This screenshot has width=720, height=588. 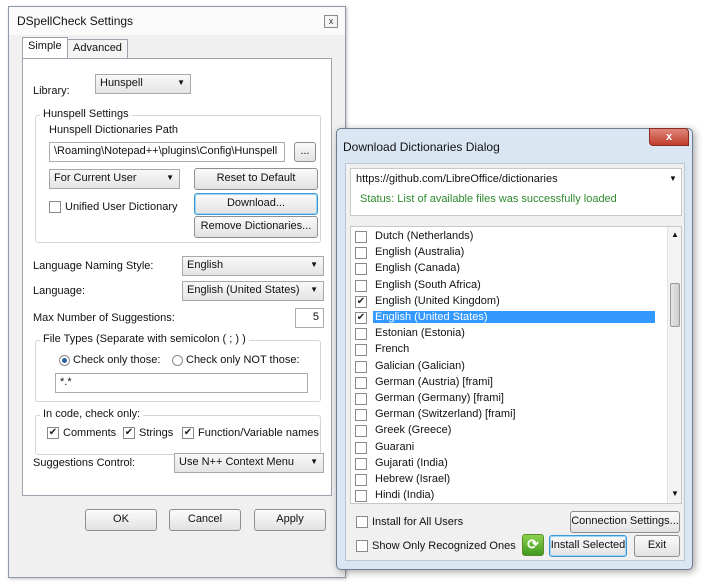 What do you see at coordinates (117, 360) in the screenshot?
I see `check-only-label: Check only those:` at bounding box center [117, 360].